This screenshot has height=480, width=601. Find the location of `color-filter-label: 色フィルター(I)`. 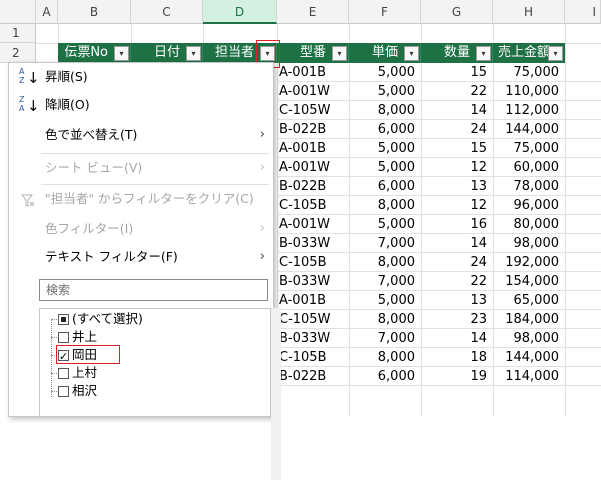

color-filter-label: 色フィルター(I) is located at coordinates (89, 228).